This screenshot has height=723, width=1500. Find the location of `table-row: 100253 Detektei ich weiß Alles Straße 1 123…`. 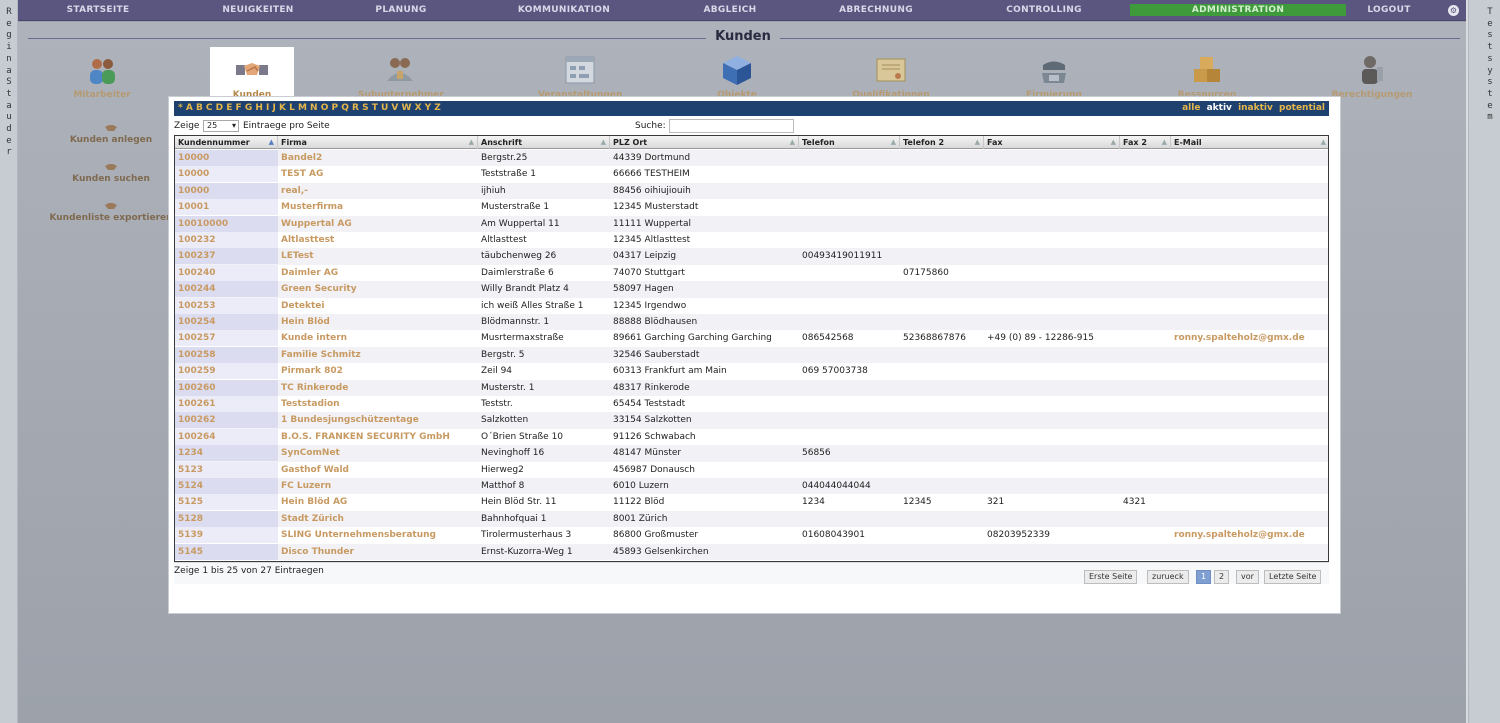

table-row: 100253 Detektei ich weiß Alles Straße 1 123… is located at coordinates (751, 305).